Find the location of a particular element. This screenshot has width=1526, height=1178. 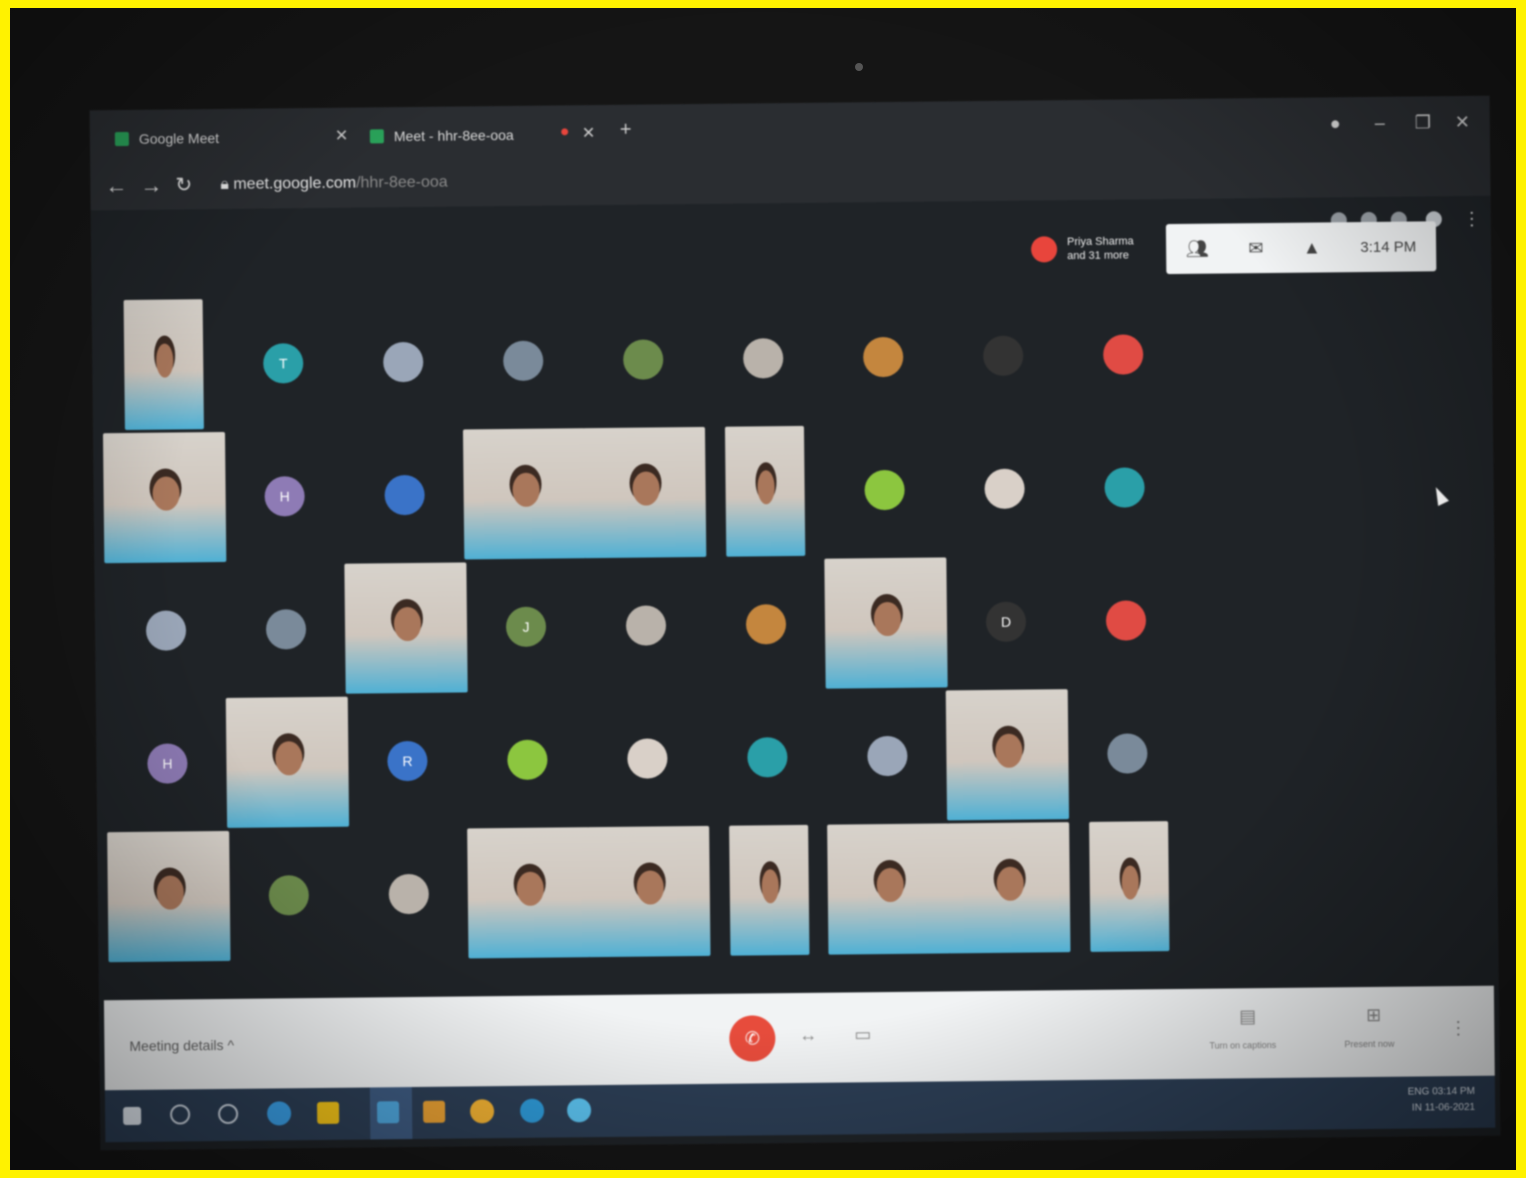

phone-hangup-icon: ✆ is located at coordinates (752, 1038).